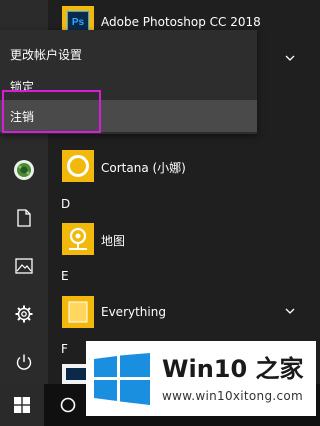 The image size is (320, 426). I want to click on section-letter-d: D, so click(65, 204).